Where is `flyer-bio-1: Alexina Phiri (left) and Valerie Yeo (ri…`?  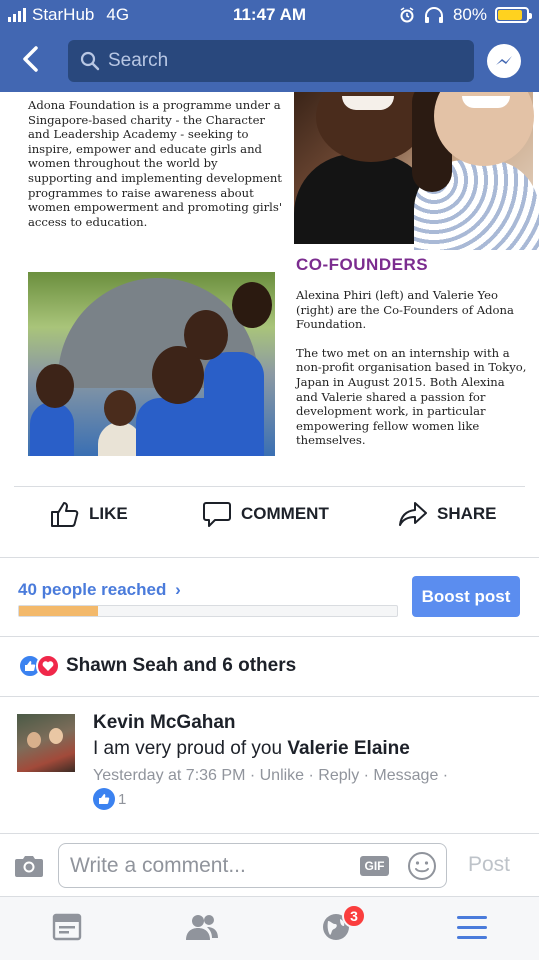
flyer-bio-1: Alexina Phiri (left) and Valerie Yeo (ri… is located at coordinates (405, 310).